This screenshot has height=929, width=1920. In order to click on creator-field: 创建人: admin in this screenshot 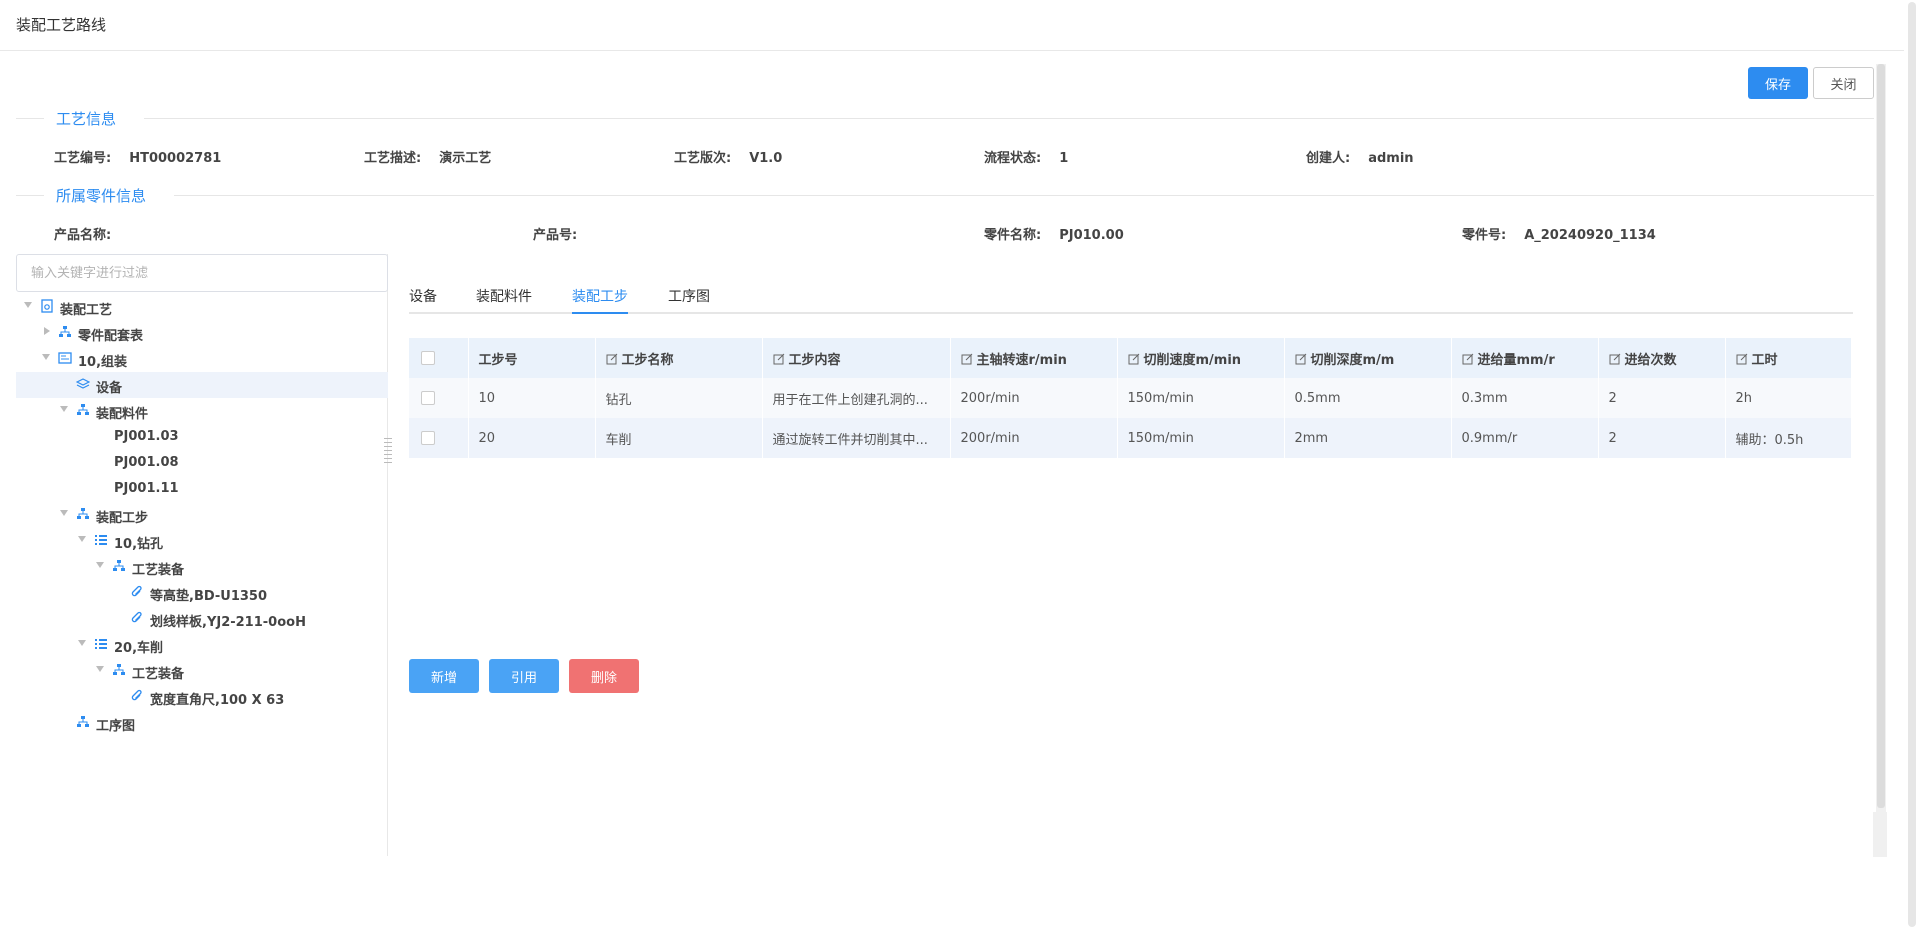, I will do `click(1360, 158)`.